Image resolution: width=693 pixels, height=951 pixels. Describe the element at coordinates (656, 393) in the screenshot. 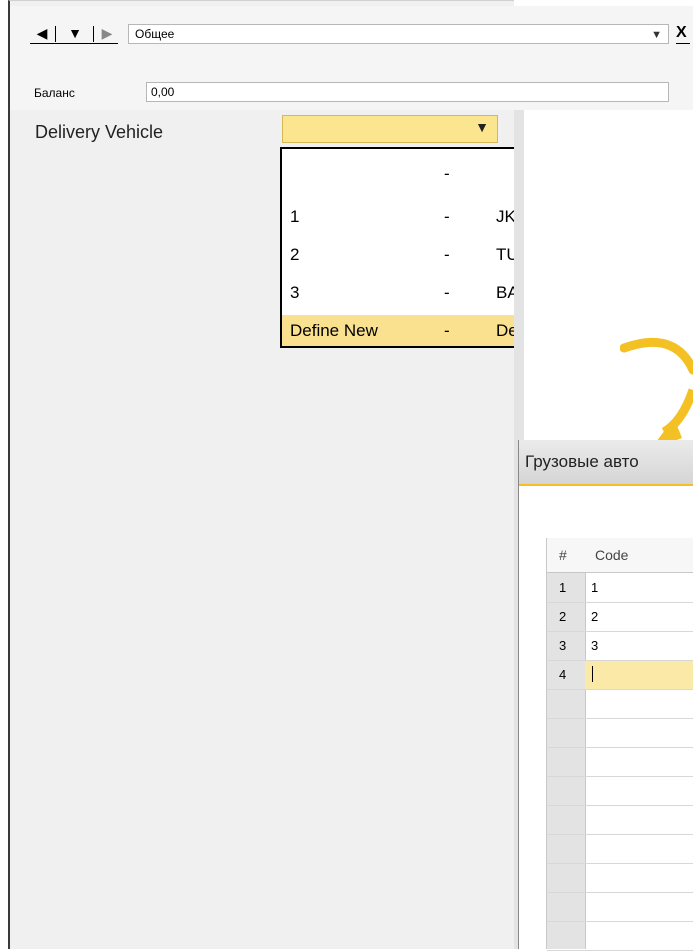

I see `curved-arrow-icon` at that location.